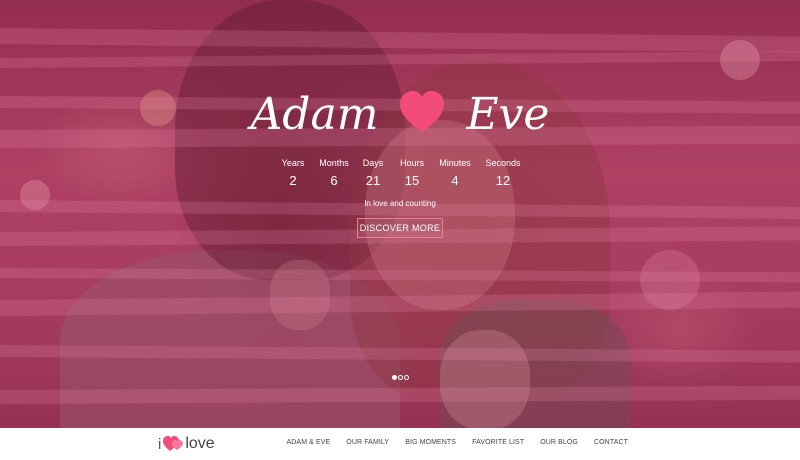  What do you see at coordinates (334, 173) in the screenshot?
I see `countdown-months: Months 6` at bounding box center [334, 173].